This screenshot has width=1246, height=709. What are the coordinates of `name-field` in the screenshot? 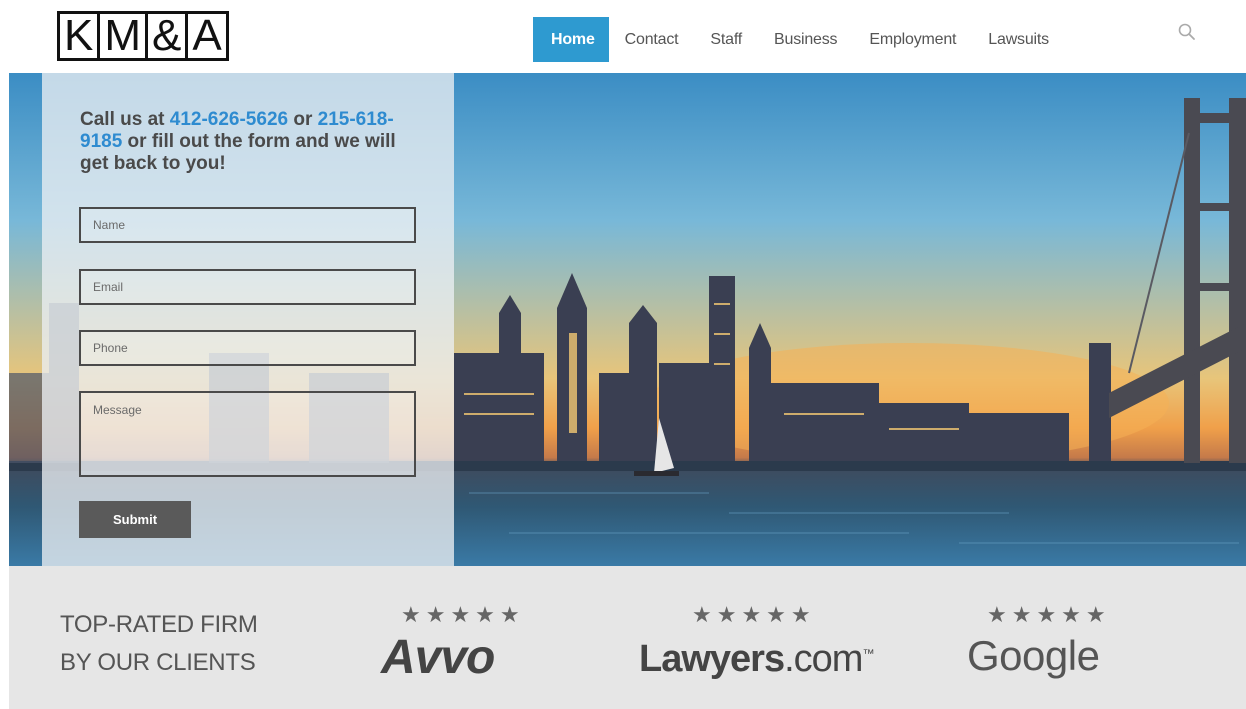 It's located at (247, 225).